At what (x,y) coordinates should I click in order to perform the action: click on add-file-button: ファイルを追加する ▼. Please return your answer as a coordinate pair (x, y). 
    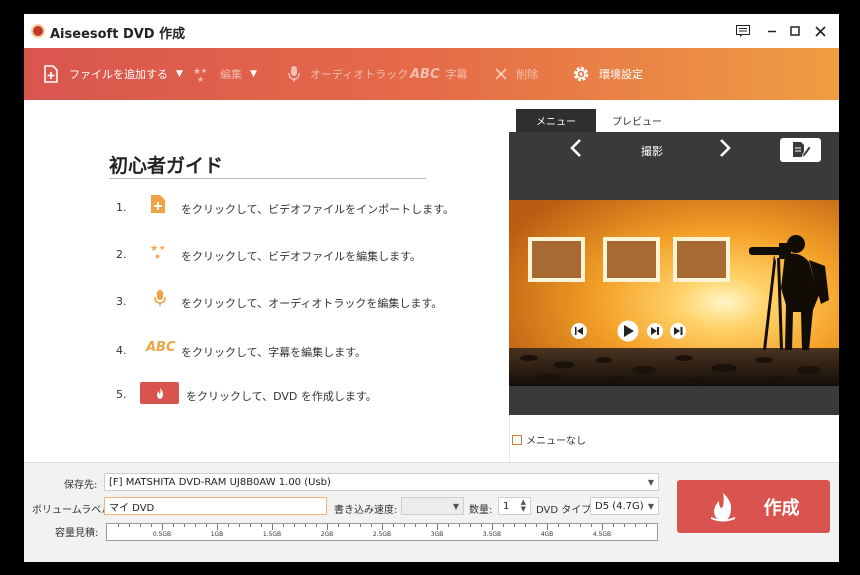
    Looking at the image, I should click on (112, 74).